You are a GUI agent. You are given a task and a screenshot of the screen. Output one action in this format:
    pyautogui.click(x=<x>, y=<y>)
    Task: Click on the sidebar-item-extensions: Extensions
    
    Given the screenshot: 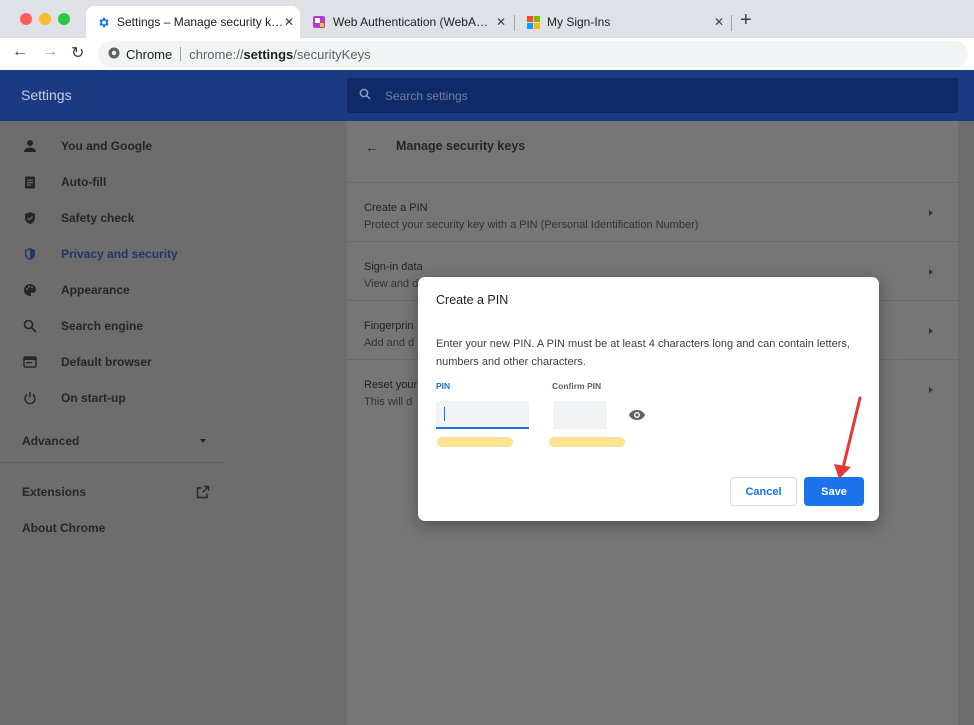 What is the action you would take?
    pyautogui.click(x=116, y=492)
    